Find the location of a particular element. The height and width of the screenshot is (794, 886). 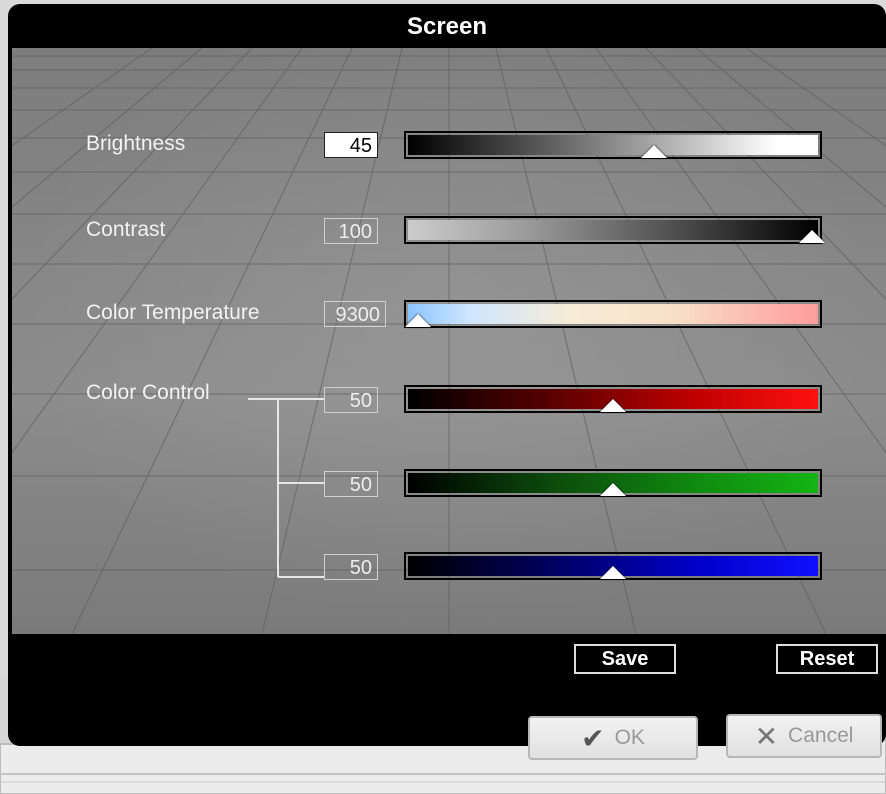

red-slider is located at coordinates (613, 399).